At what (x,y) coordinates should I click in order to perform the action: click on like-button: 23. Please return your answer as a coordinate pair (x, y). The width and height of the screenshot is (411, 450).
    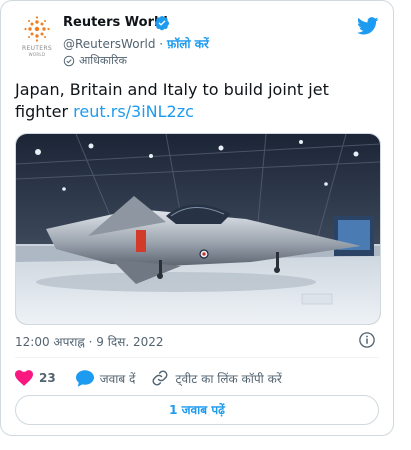
    Looking at the image, I should click on (35, 378).